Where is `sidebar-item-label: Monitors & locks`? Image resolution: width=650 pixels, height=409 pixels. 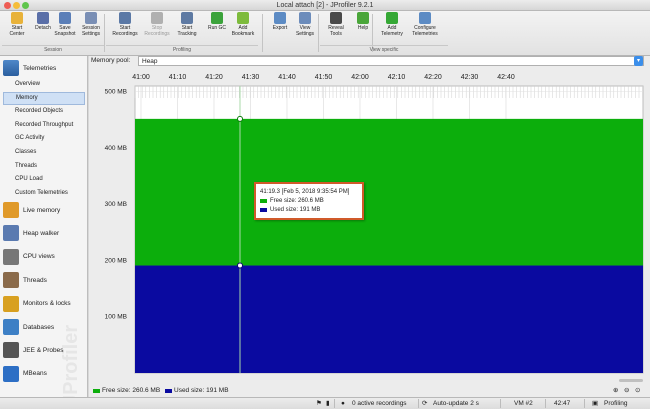 sidebar-item-label: Monitors & locks is located at coordinates (47, 304).